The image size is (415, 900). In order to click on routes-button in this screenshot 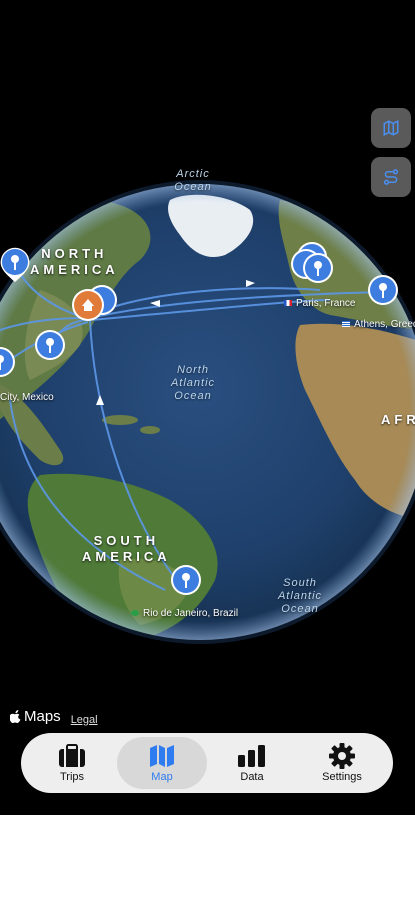, I will do `click(391, 177)`.